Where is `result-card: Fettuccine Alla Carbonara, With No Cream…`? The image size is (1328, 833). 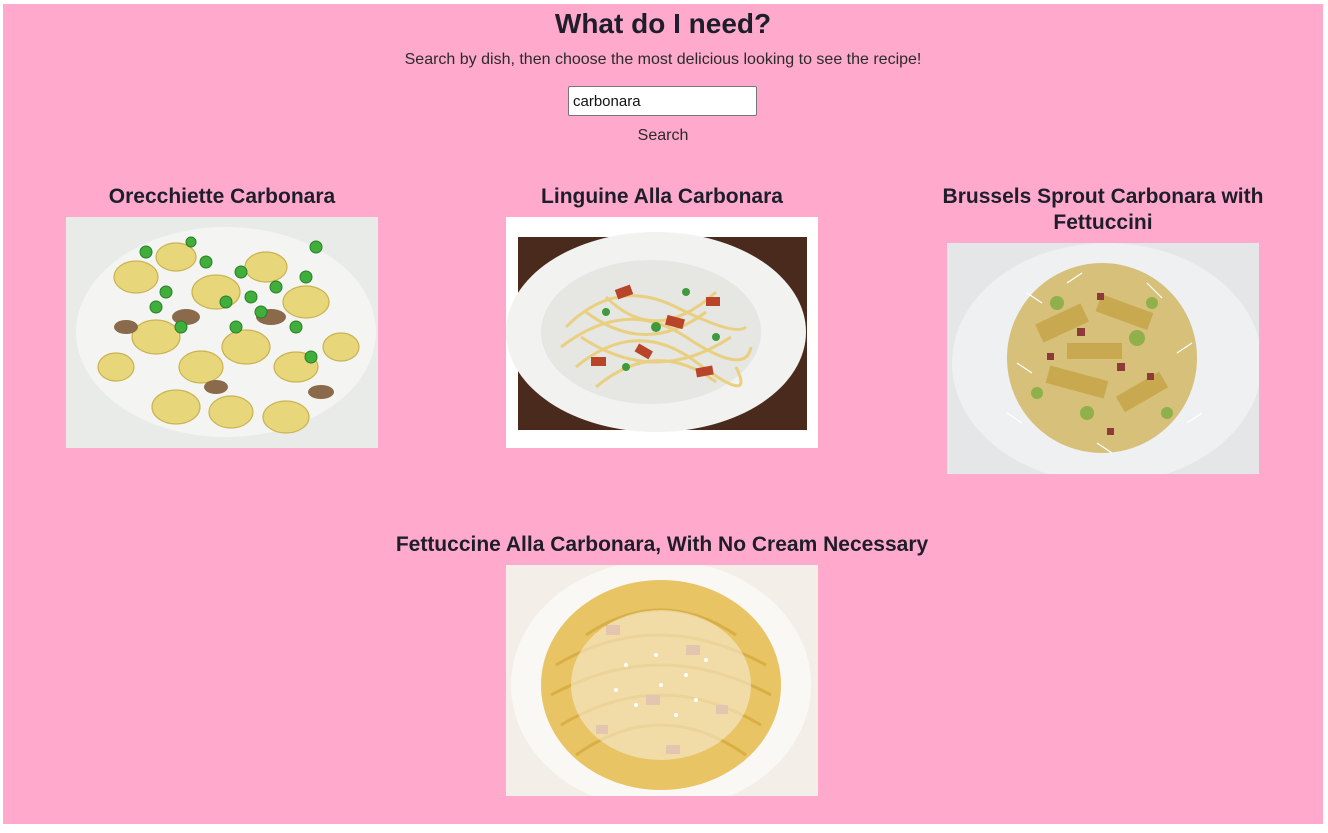
result-card: Fettuccine Alla Carbonara, With No Cream… is located at coordinates (662, 664).